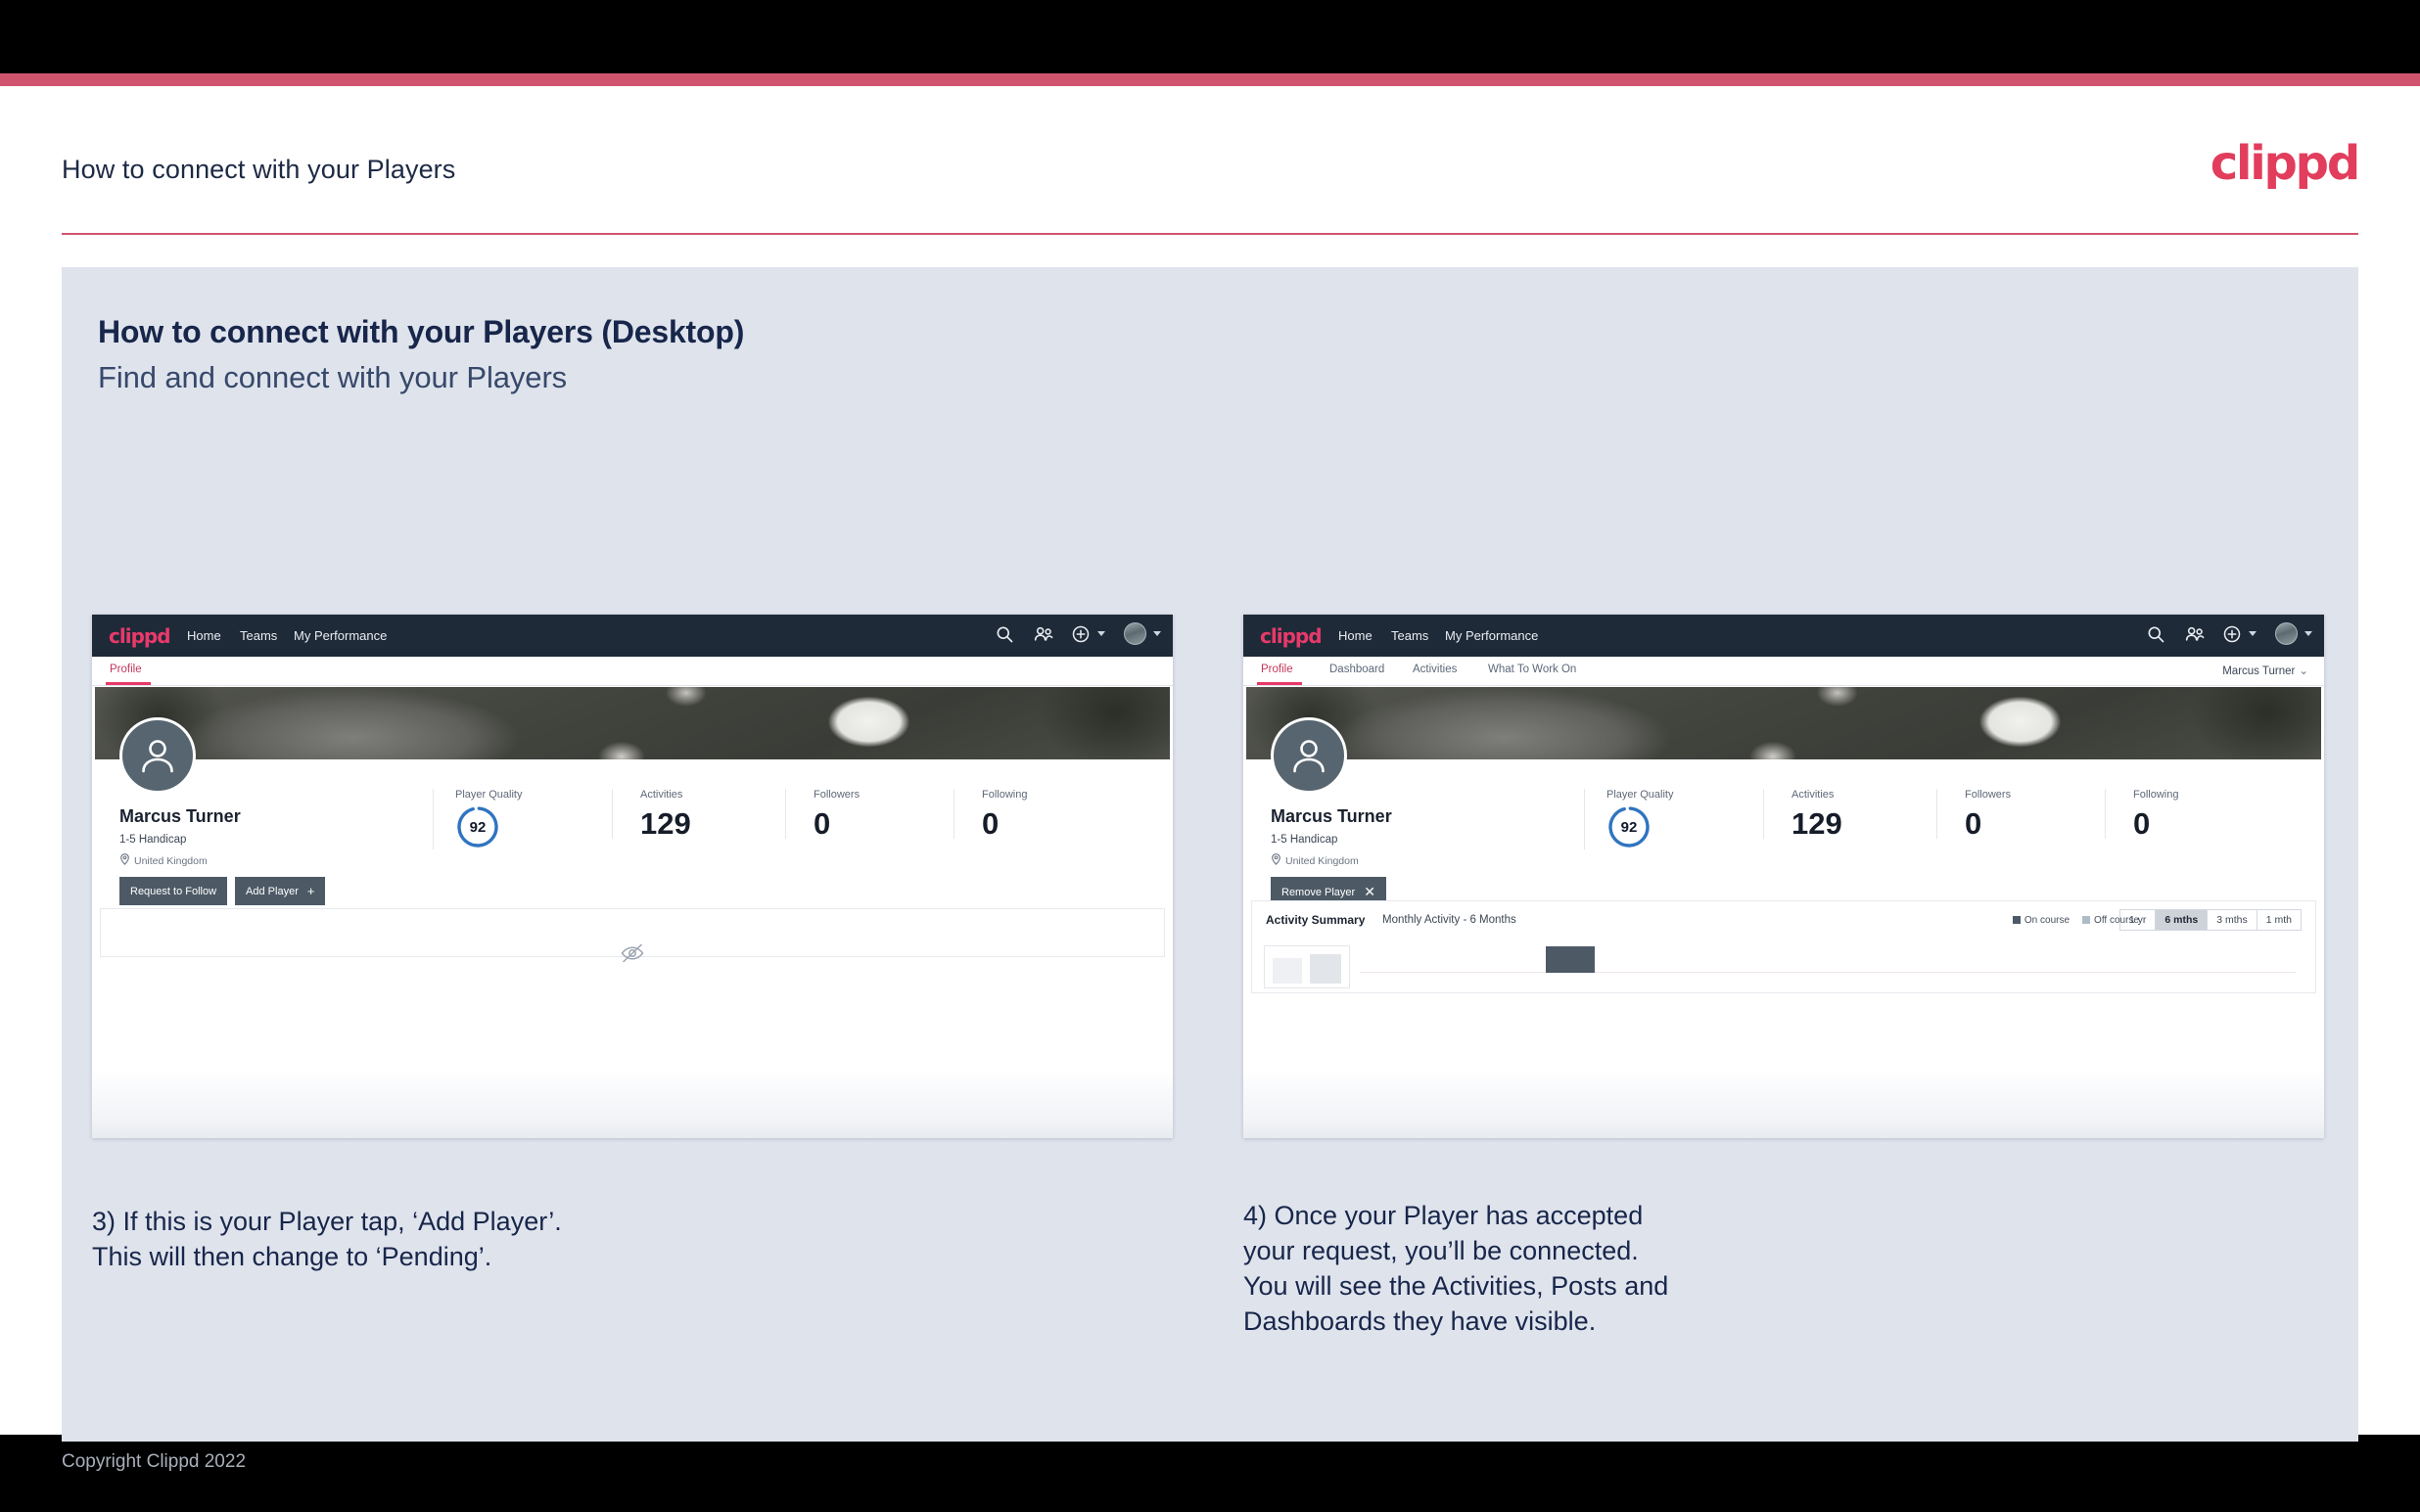 This screenshot has width=2420, height=1512. Describe the element at coordinates (1532, 669) in the screenshot. I see `tab-what-to-work-on-right: What To Work On` at that location.